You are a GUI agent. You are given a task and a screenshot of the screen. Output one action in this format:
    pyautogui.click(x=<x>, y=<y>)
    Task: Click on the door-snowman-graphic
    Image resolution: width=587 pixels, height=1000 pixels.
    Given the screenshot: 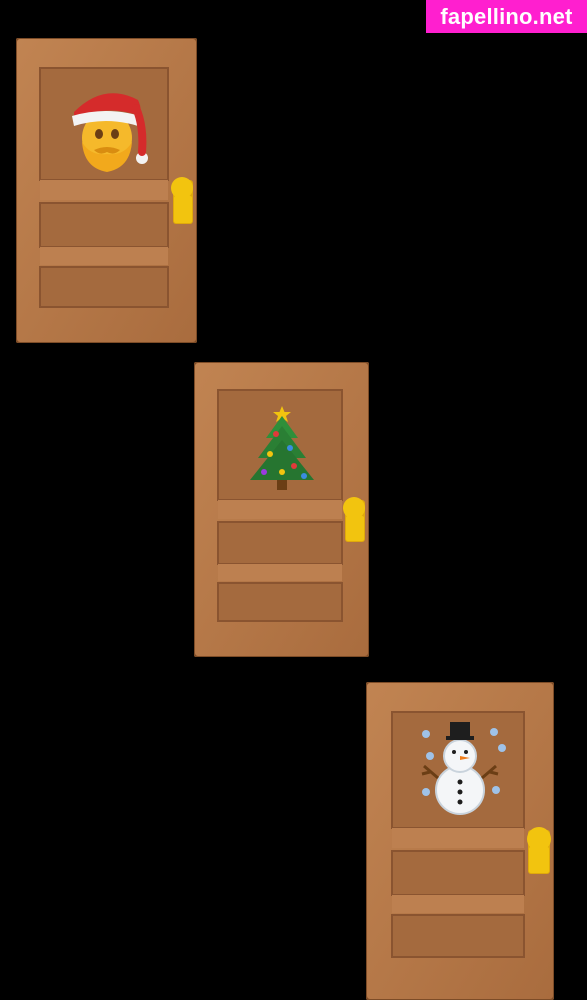 What is the action you would take?
    pyautogui.click(x=460, y=841)
    